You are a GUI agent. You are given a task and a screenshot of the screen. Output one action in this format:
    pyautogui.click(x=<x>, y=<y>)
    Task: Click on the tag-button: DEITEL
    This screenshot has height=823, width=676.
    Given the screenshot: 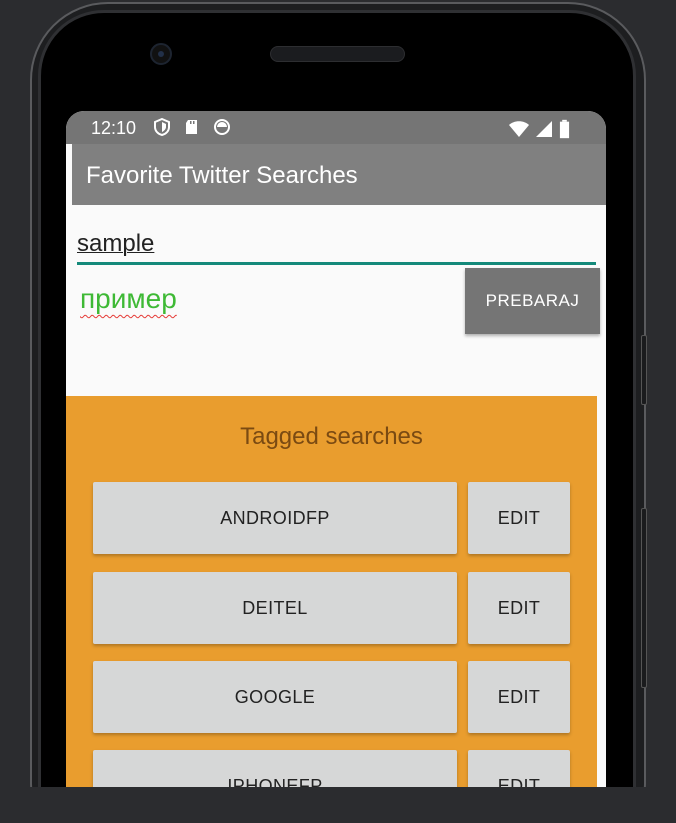 What is the action you would take?
    pyautogui.click(x=275, y=608)
    